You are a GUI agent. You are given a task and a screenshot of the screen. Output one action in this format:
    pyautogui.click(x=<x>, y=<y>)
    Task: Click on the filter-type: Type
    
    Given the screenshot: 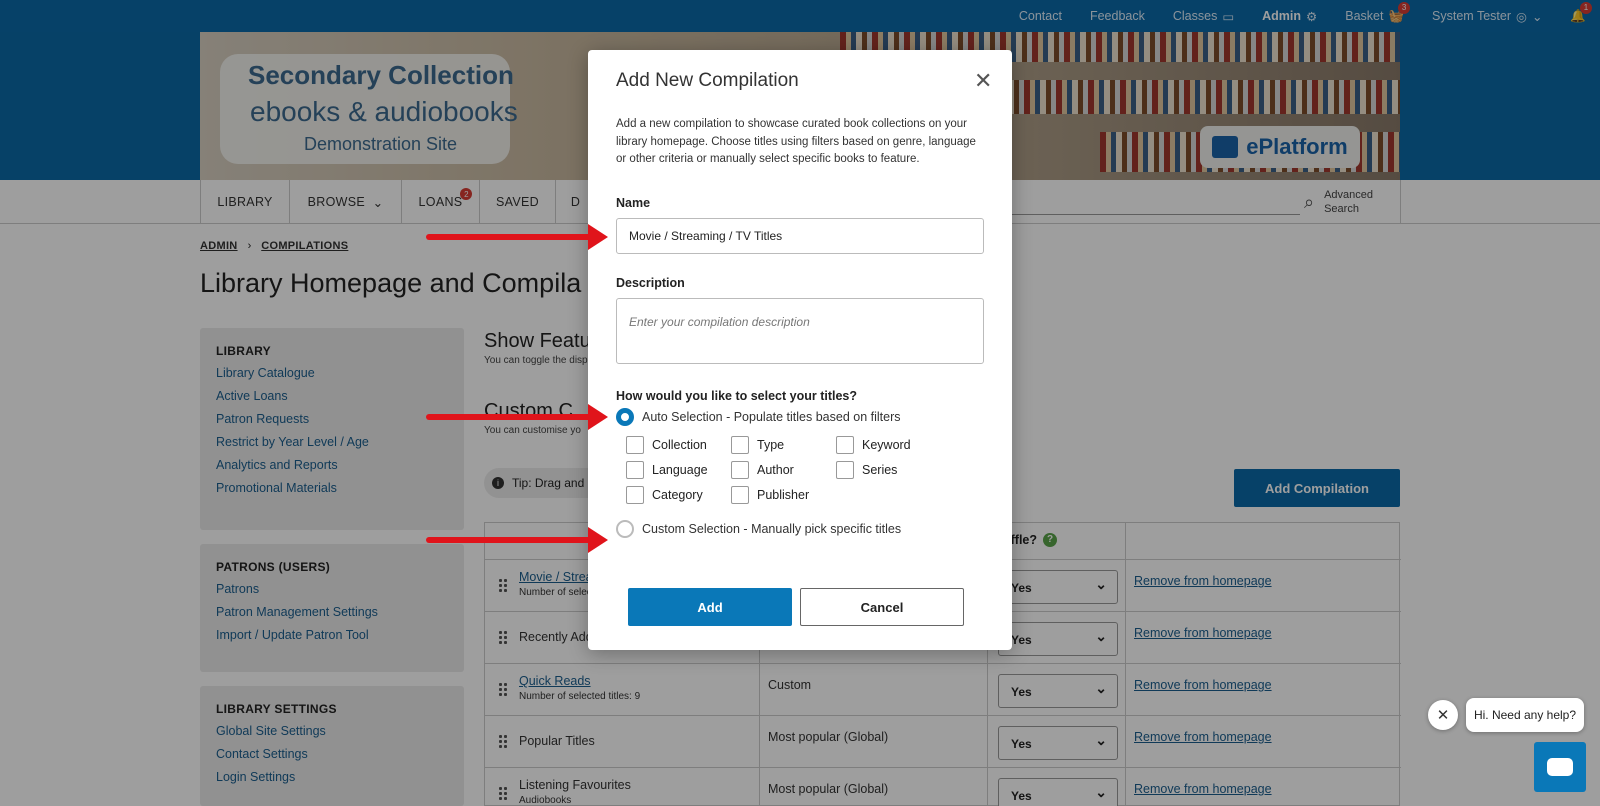 What is the action you would take?
    pyautogui.click(x=757, y=445)
    